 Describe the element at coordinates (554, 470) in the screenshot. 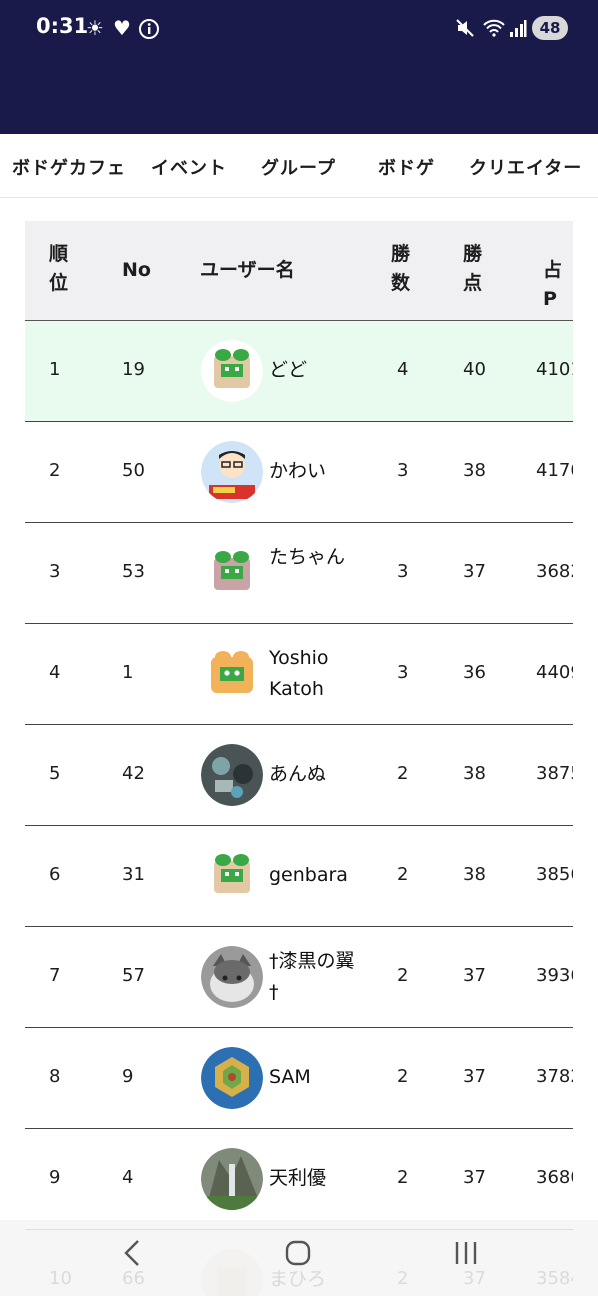

I see `score-cell: 4170` at that location.